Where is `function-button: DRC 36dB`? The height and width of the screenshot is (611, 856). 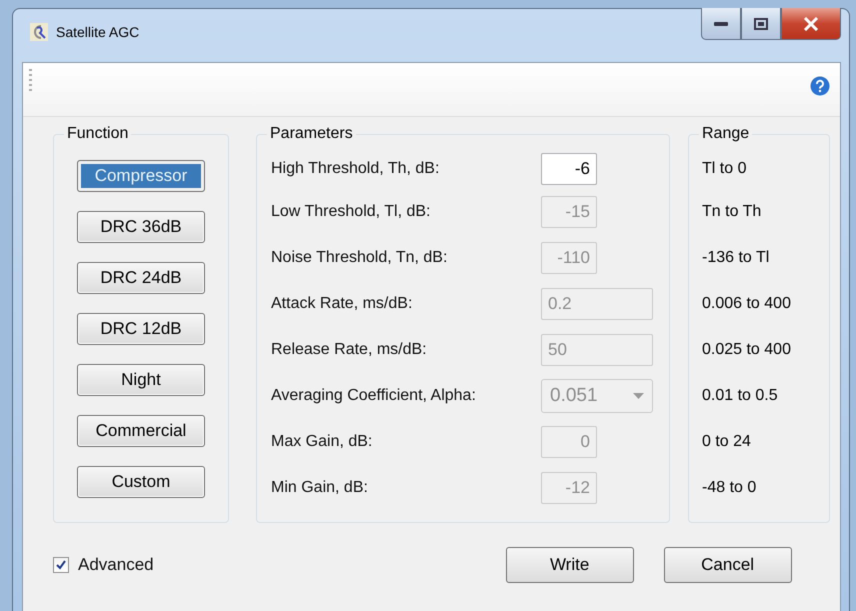 function-button: DRC 36dB is located at coordinates (141, 227).